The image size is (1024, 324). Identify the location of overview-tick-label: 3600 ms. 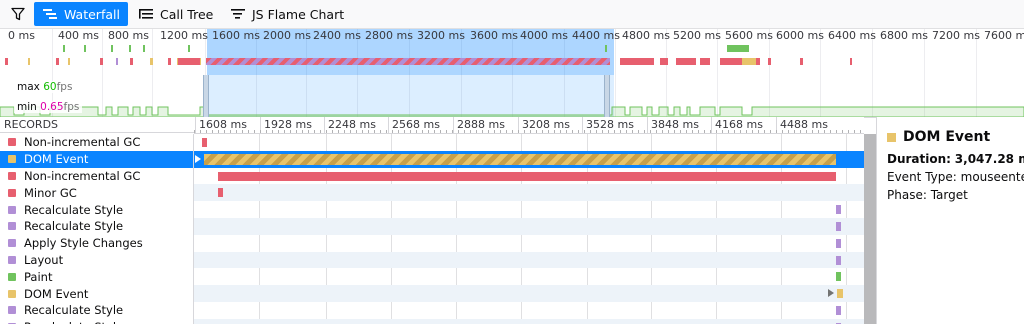
(494, 35).